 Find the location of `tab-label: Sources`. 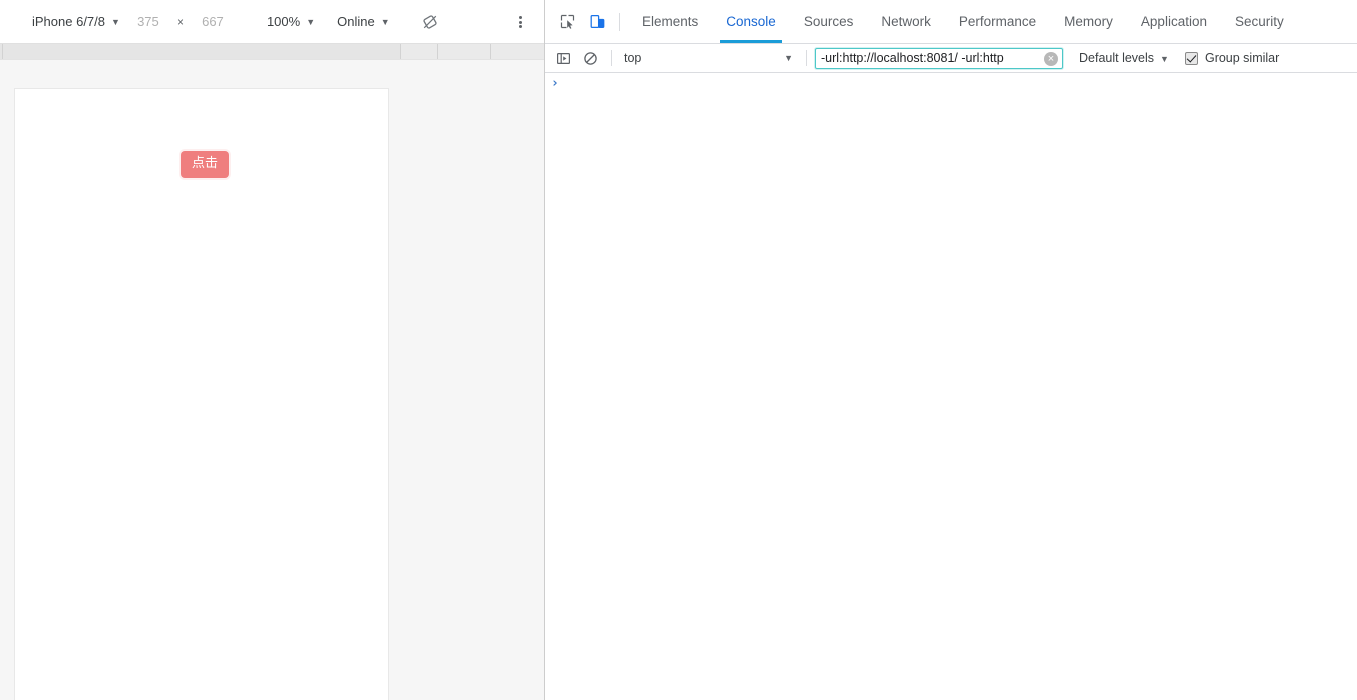

tab-label: Sources is located at coordinates (828, 21).